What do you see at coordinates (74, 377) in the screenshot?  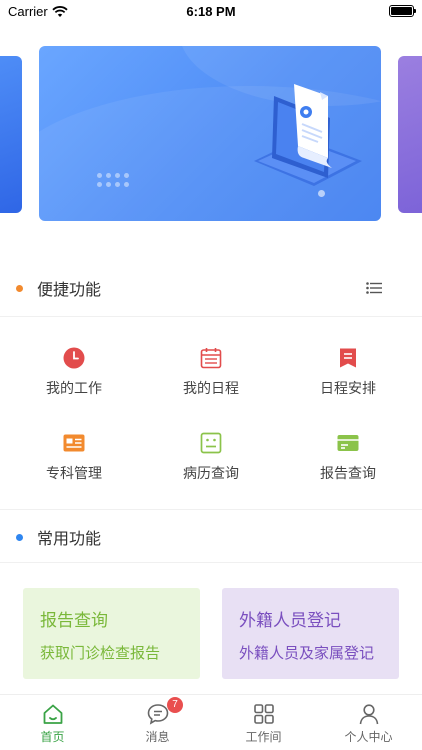 I see `quick-item-my-work: 我的工作` at bounding box center [74, 377].